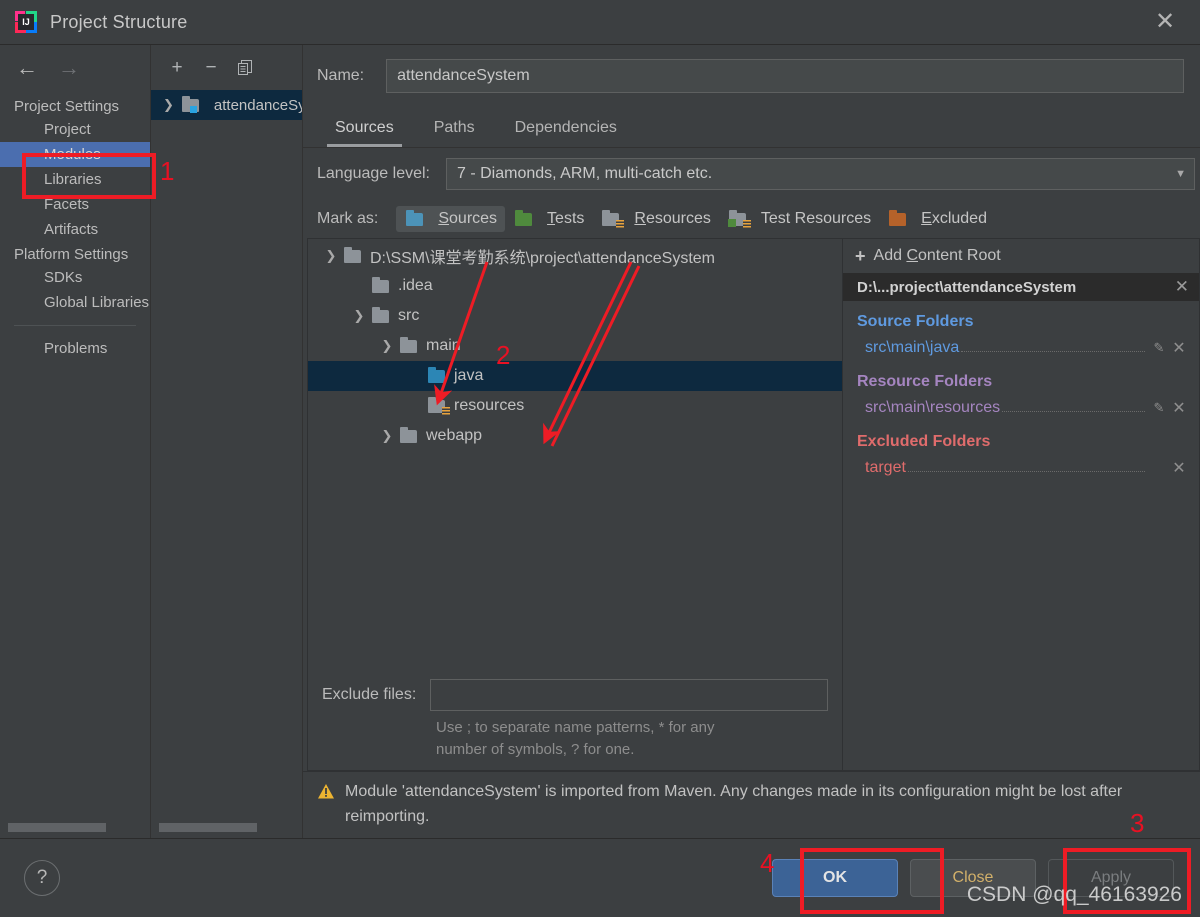 The width and height of the screenshot is (1200, 917). Describe the element at coordinates (973, 878) in the screenshot. I see `close-button: Close` at that location.